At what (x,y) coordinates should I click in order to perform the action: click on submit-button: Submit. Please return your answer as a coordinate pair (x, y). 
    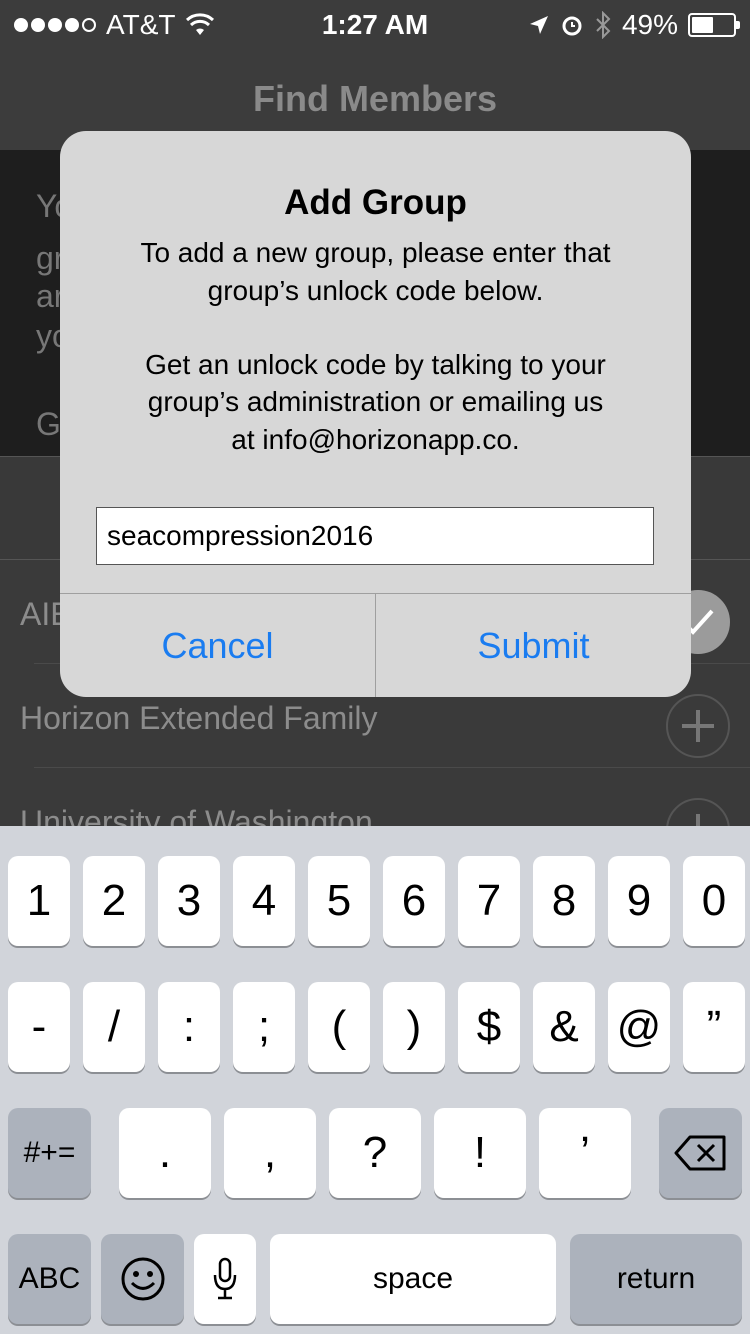
    Looking at the image, I should click on (533, 645).